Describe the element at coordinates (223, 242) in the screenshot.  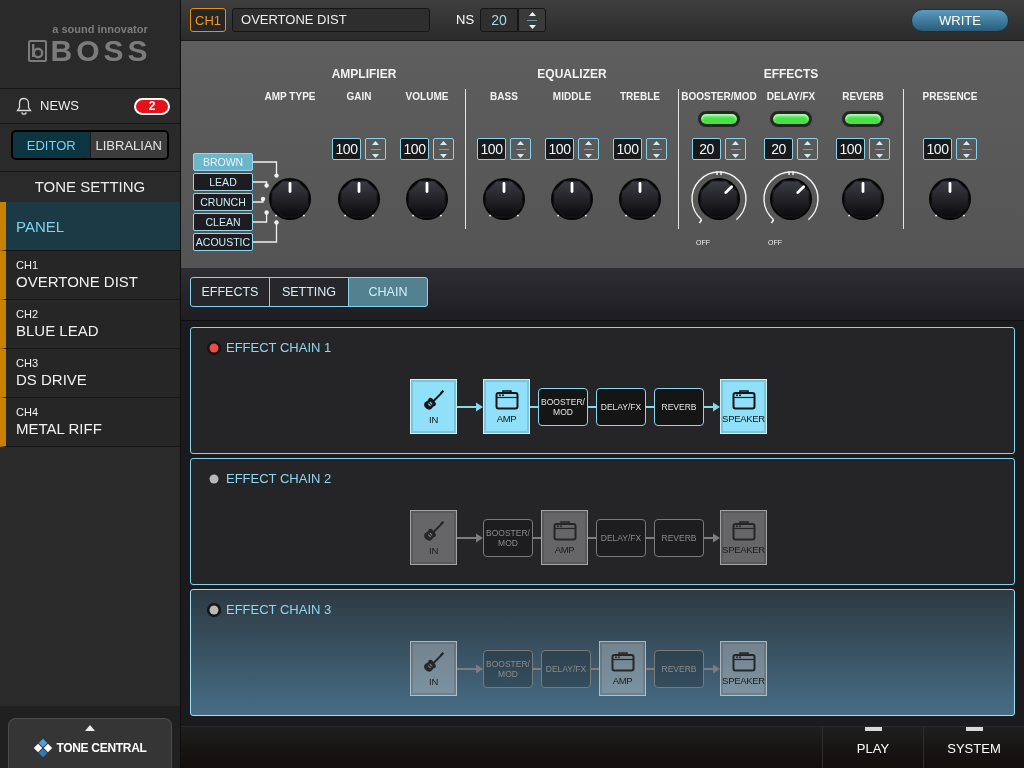
I see `amp-type-option: ACOUSTIC` at that location.